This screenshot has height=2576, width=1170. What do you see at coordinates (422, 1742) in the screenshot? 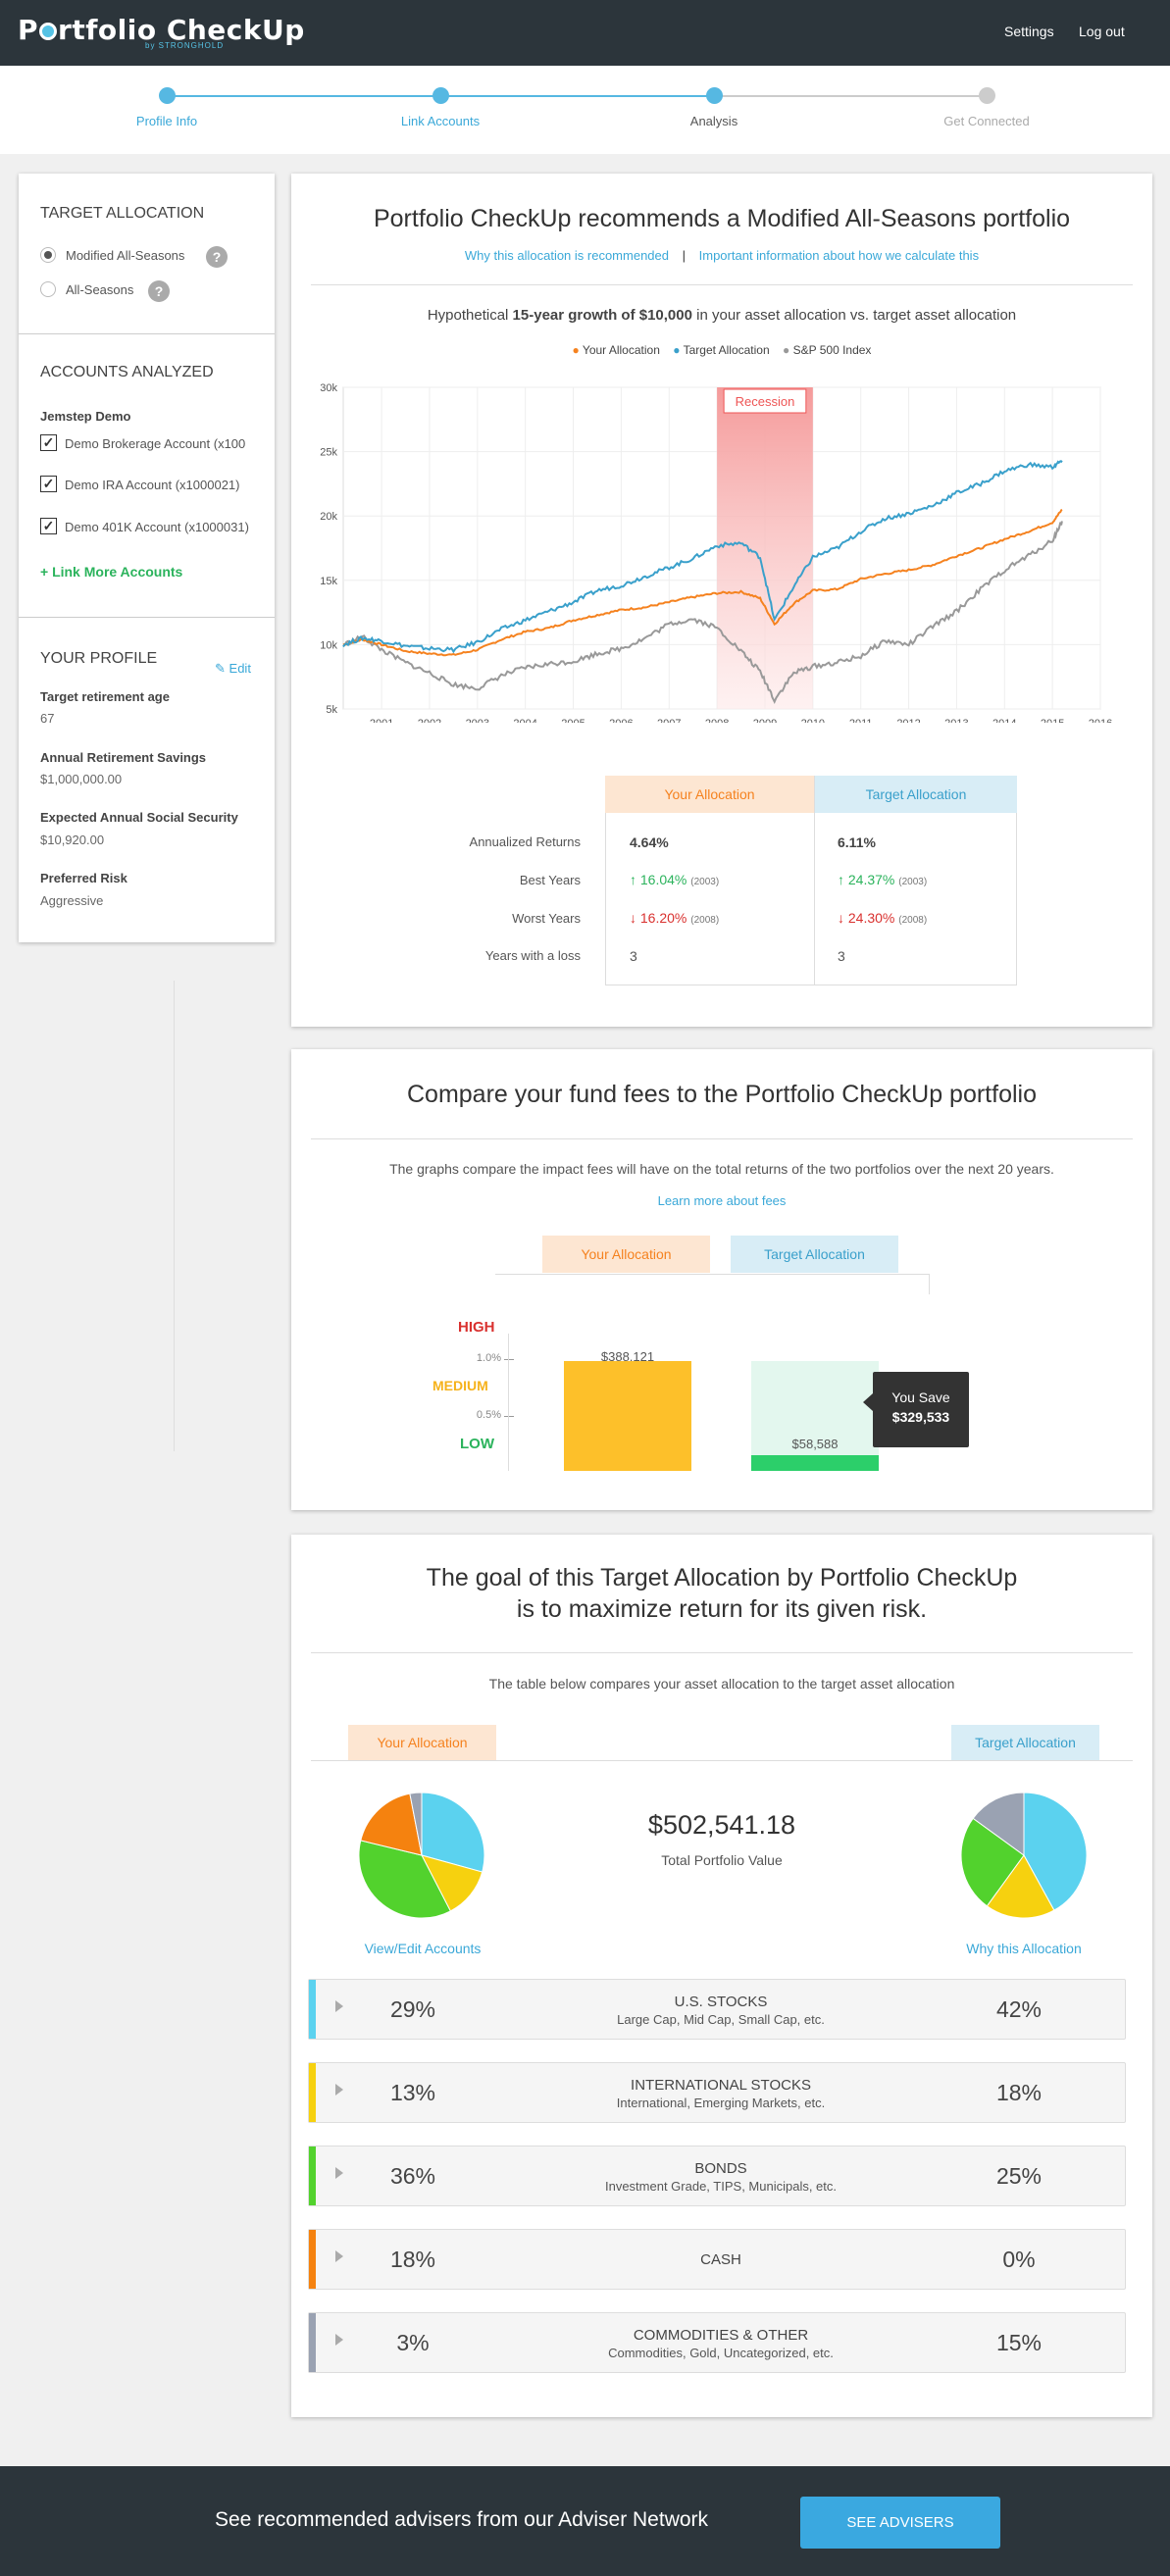
I see `goal-tab-your: Your Allocation` at bounding box center [422, 1742].